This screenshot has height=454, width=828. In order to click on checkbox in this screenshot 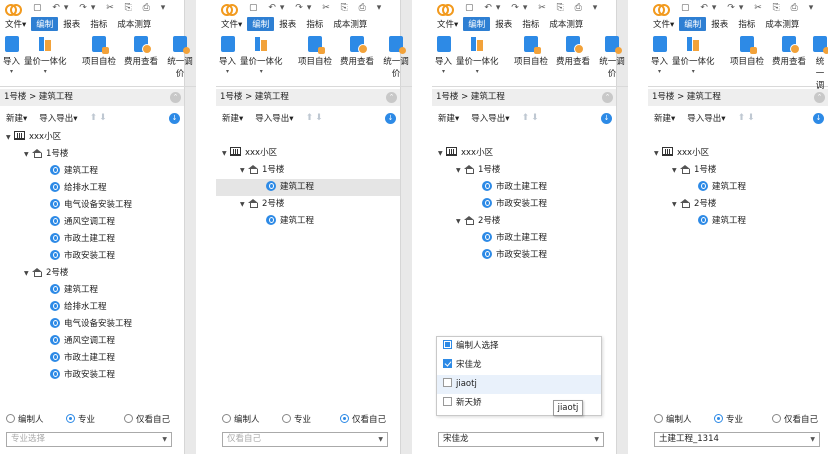, I will do `click(447, 382)`.